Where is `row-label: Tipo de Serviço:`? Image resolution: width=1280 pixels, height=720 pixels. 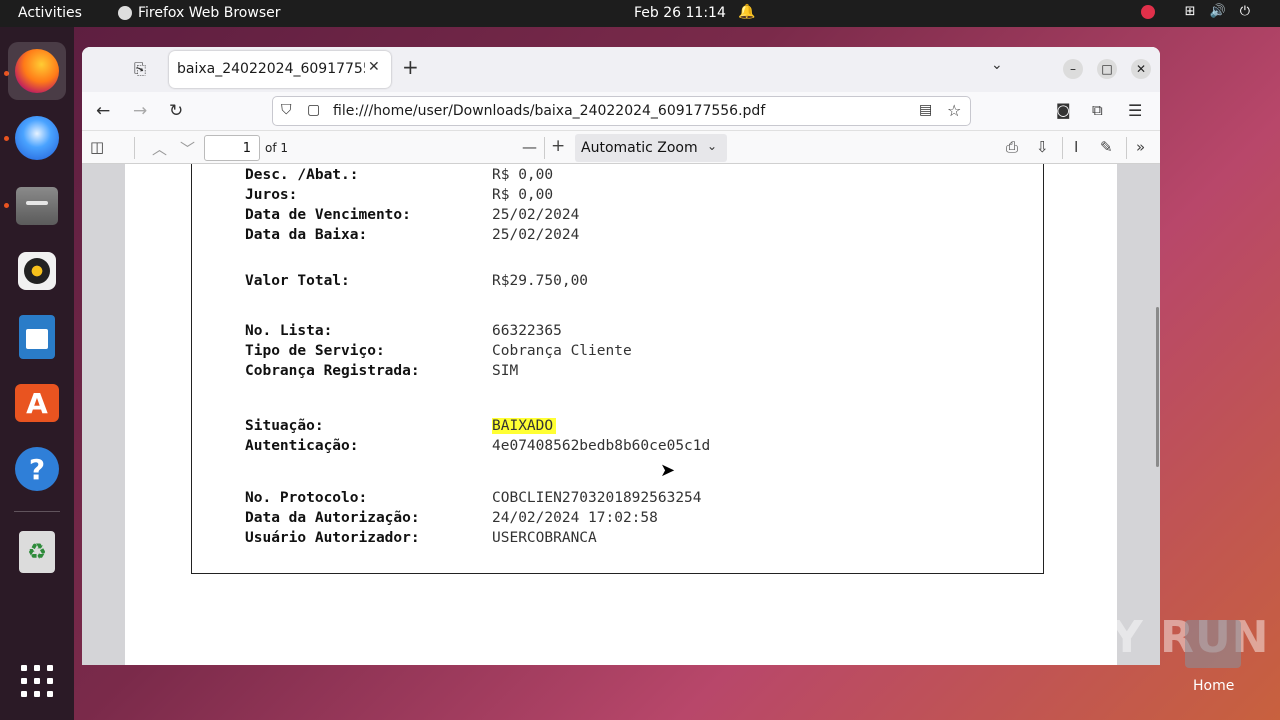
row-label: Tipo de Serviço: is located at coordinates (315, 351).